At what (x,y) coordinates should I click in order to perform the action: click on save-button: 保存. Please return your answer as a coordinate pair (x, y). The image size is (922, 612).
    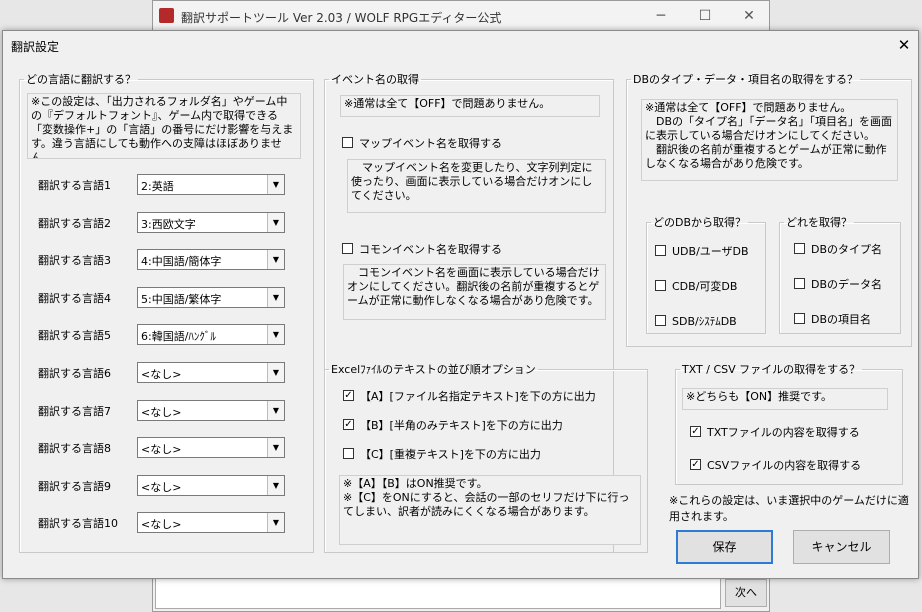
    Looking at the image, I should click on (724, 547).